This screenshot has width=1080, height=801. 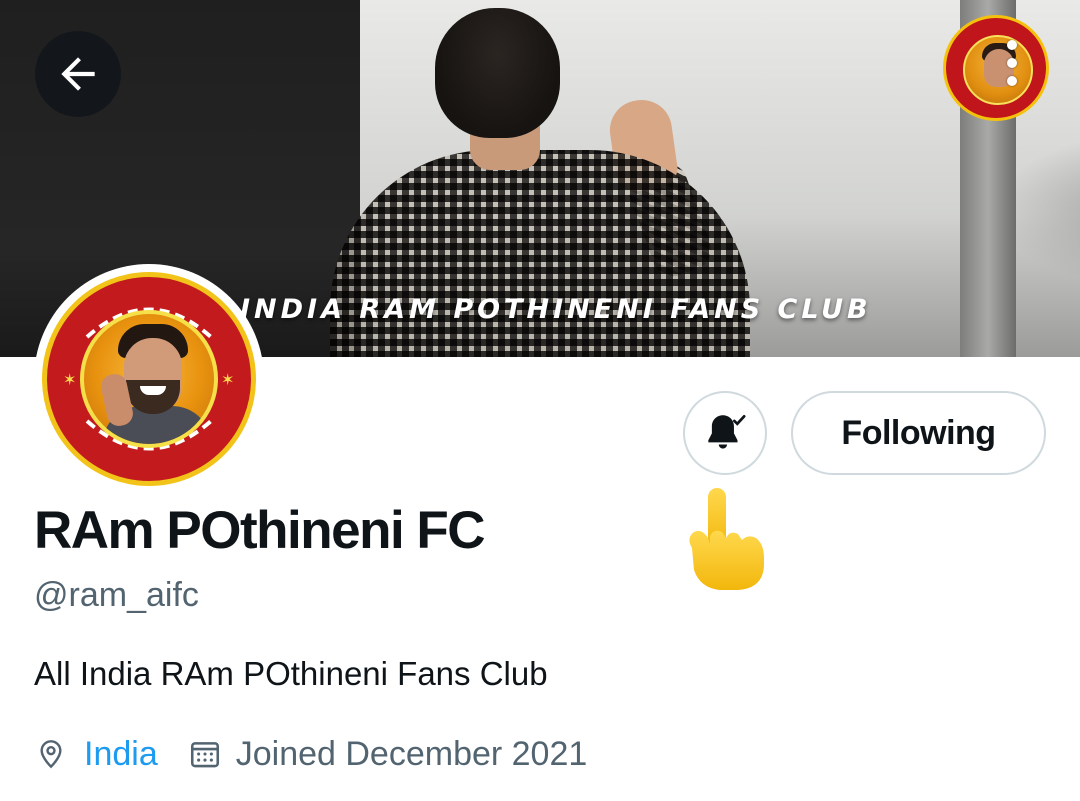 I want to click on avatar-seal: ✶ ✶, so click(x=149, y=379).